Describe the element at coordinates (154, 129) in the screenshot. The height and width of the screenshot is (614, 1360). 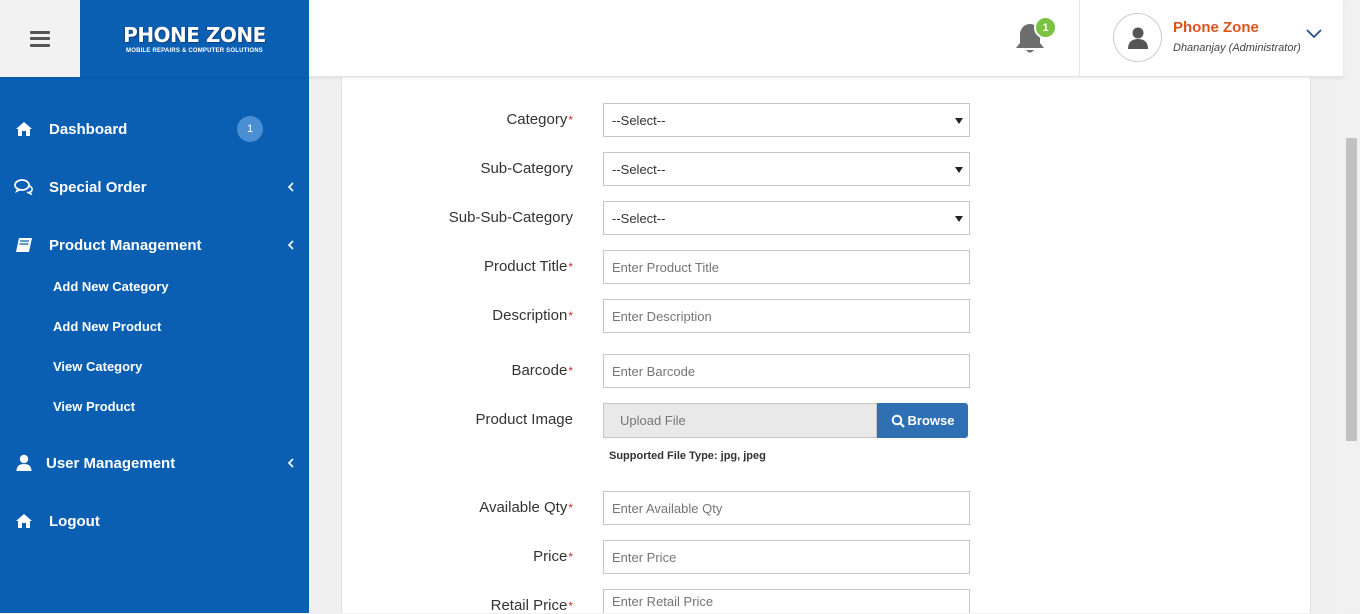
I see `sidebar-item-dashboard: Dashboard 1` at that location.